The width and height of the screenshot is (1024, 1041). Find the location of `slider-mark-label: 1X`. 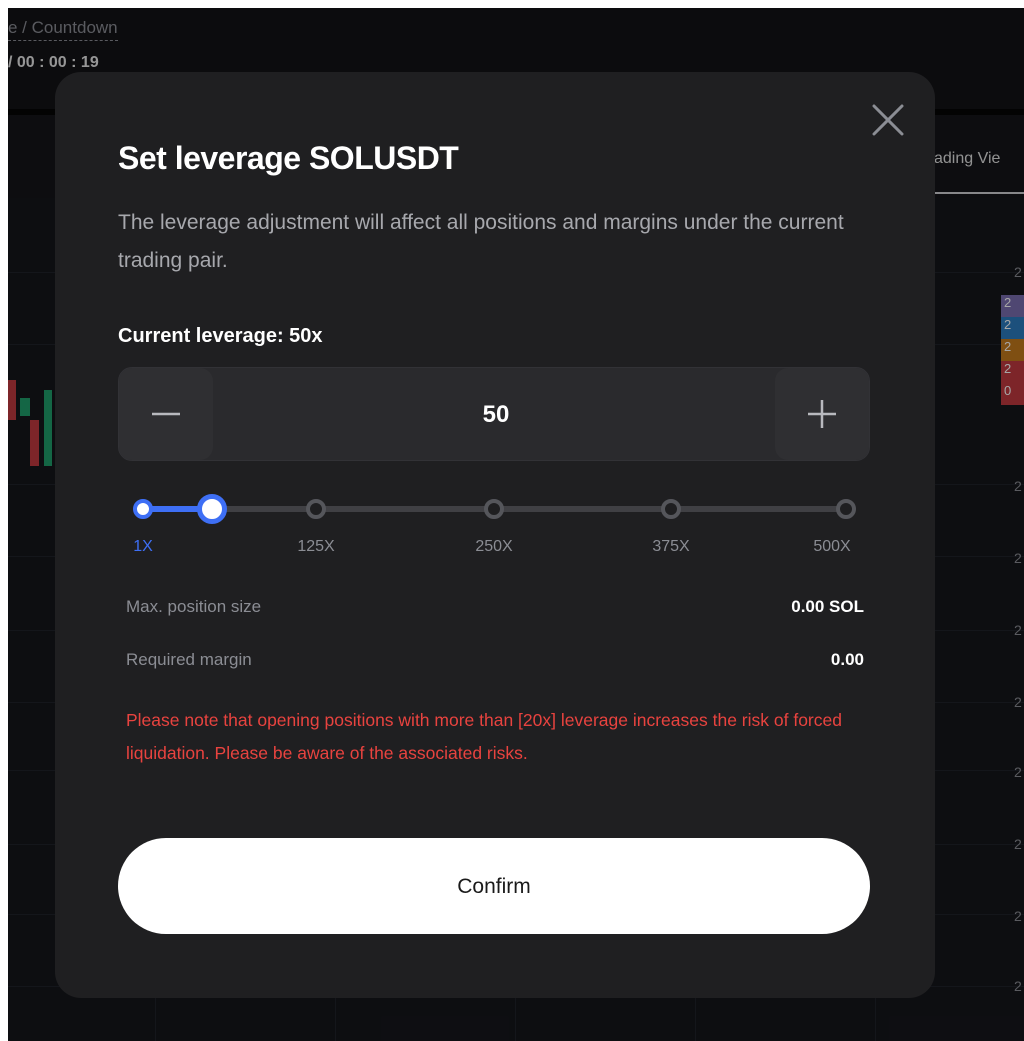

slider-mark-label: 1X is located at coordinates (143, 547).